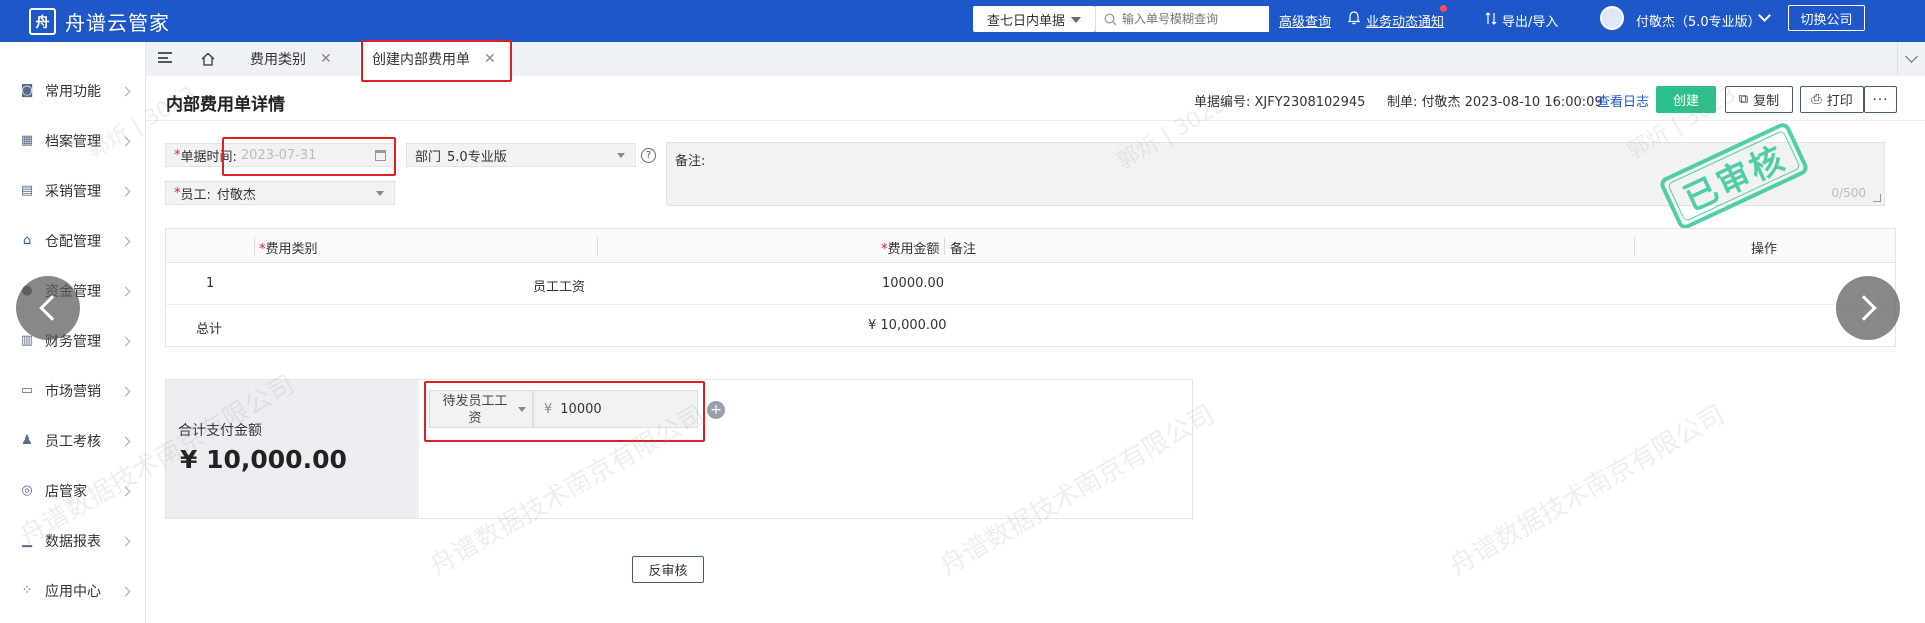  I want to click on department-select: 部门 5.0专业版, so click(521, 155).